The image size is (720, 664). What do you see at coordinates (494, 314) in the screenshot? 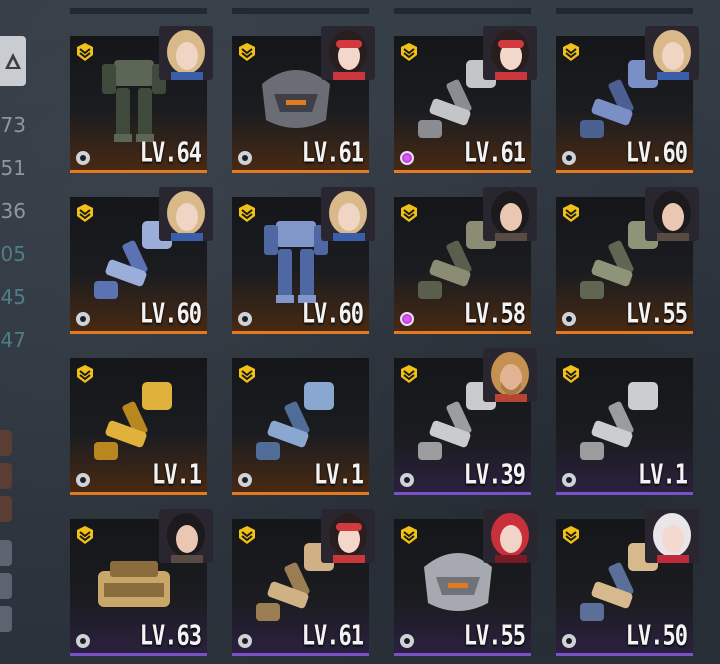
I see `part-level: LV.58` at bounding box center [494, 314].